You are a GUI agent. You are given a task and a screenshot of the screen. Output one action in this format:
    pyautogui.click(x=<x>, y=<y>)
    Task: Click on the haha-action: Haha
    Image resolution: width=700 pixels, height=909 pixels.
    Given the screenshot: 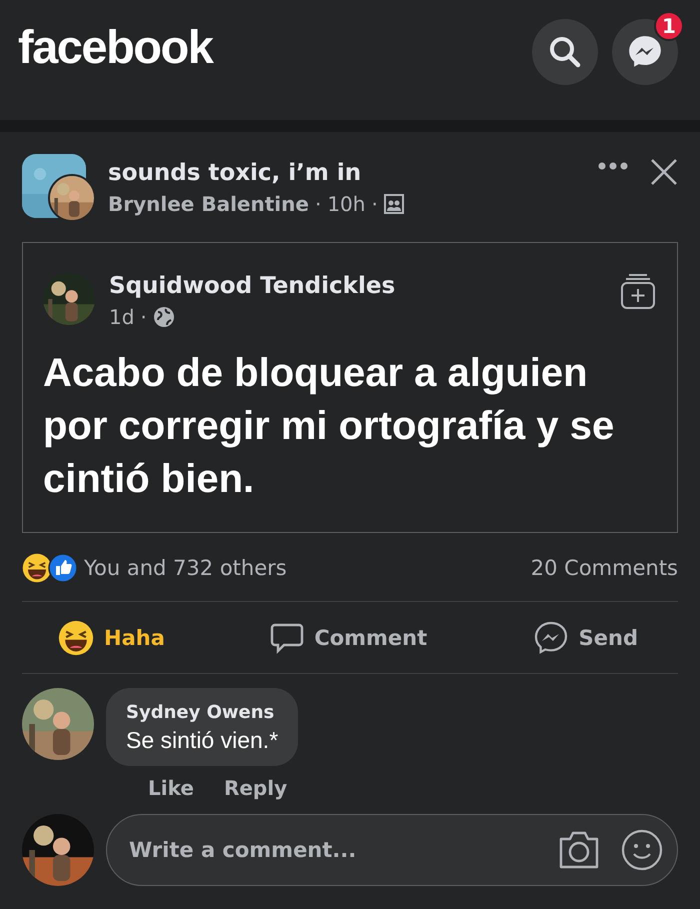 What is the action you would take?
    pyautogui.click(x=111, y=638)
    